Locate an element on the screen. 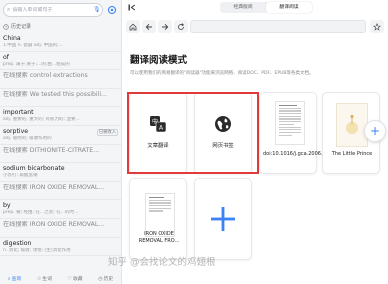 The height and width of the screenshot is (284, 388). home-icon is located at coordinates (133, 26).